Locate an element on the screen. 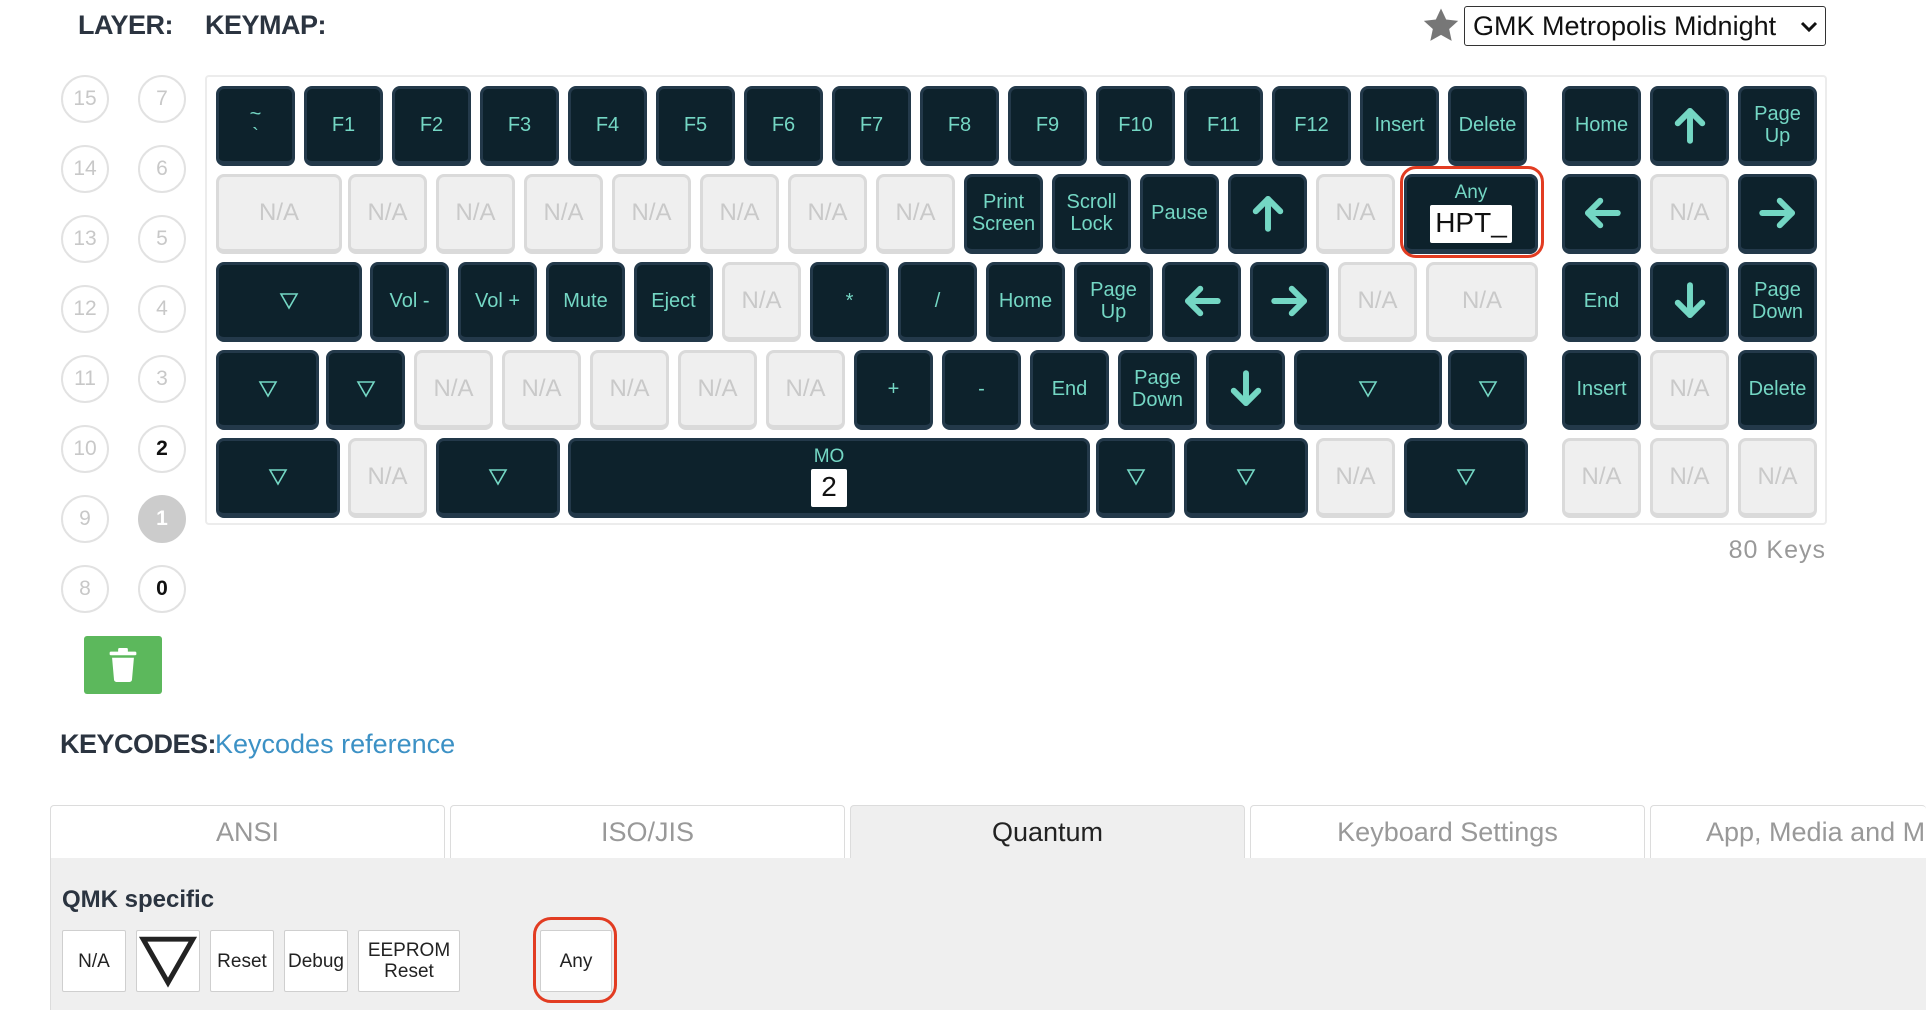 This screenshot has height=1010, width=1926. layer-14-button: 14 is located at coordinates (85, 169).